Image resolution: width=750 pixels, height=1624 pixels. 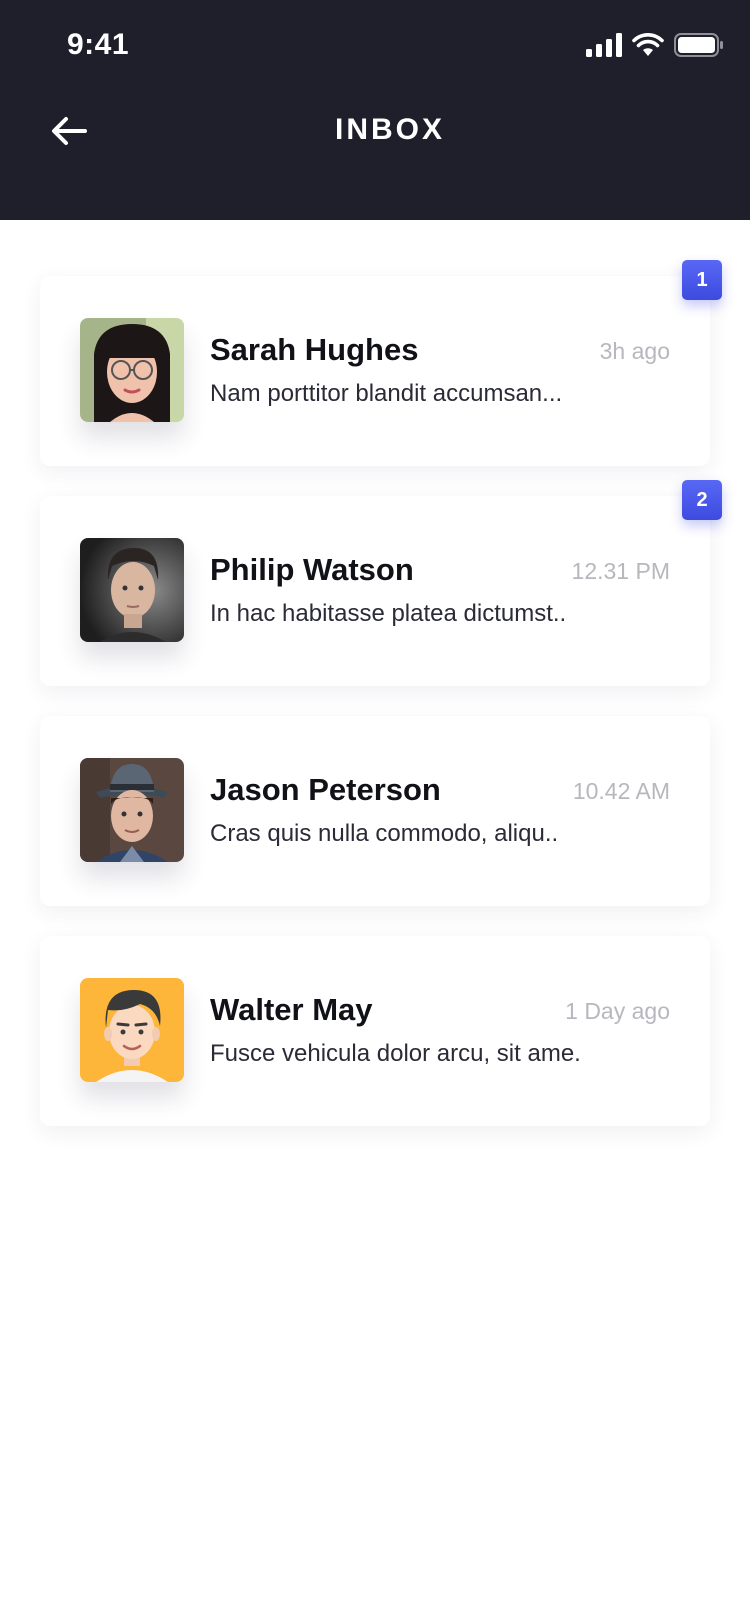 What do you see at coordinates (291, 1009) in the screenshot?
I see `sender-name: Walter May` at bounding box center [291, 1009].